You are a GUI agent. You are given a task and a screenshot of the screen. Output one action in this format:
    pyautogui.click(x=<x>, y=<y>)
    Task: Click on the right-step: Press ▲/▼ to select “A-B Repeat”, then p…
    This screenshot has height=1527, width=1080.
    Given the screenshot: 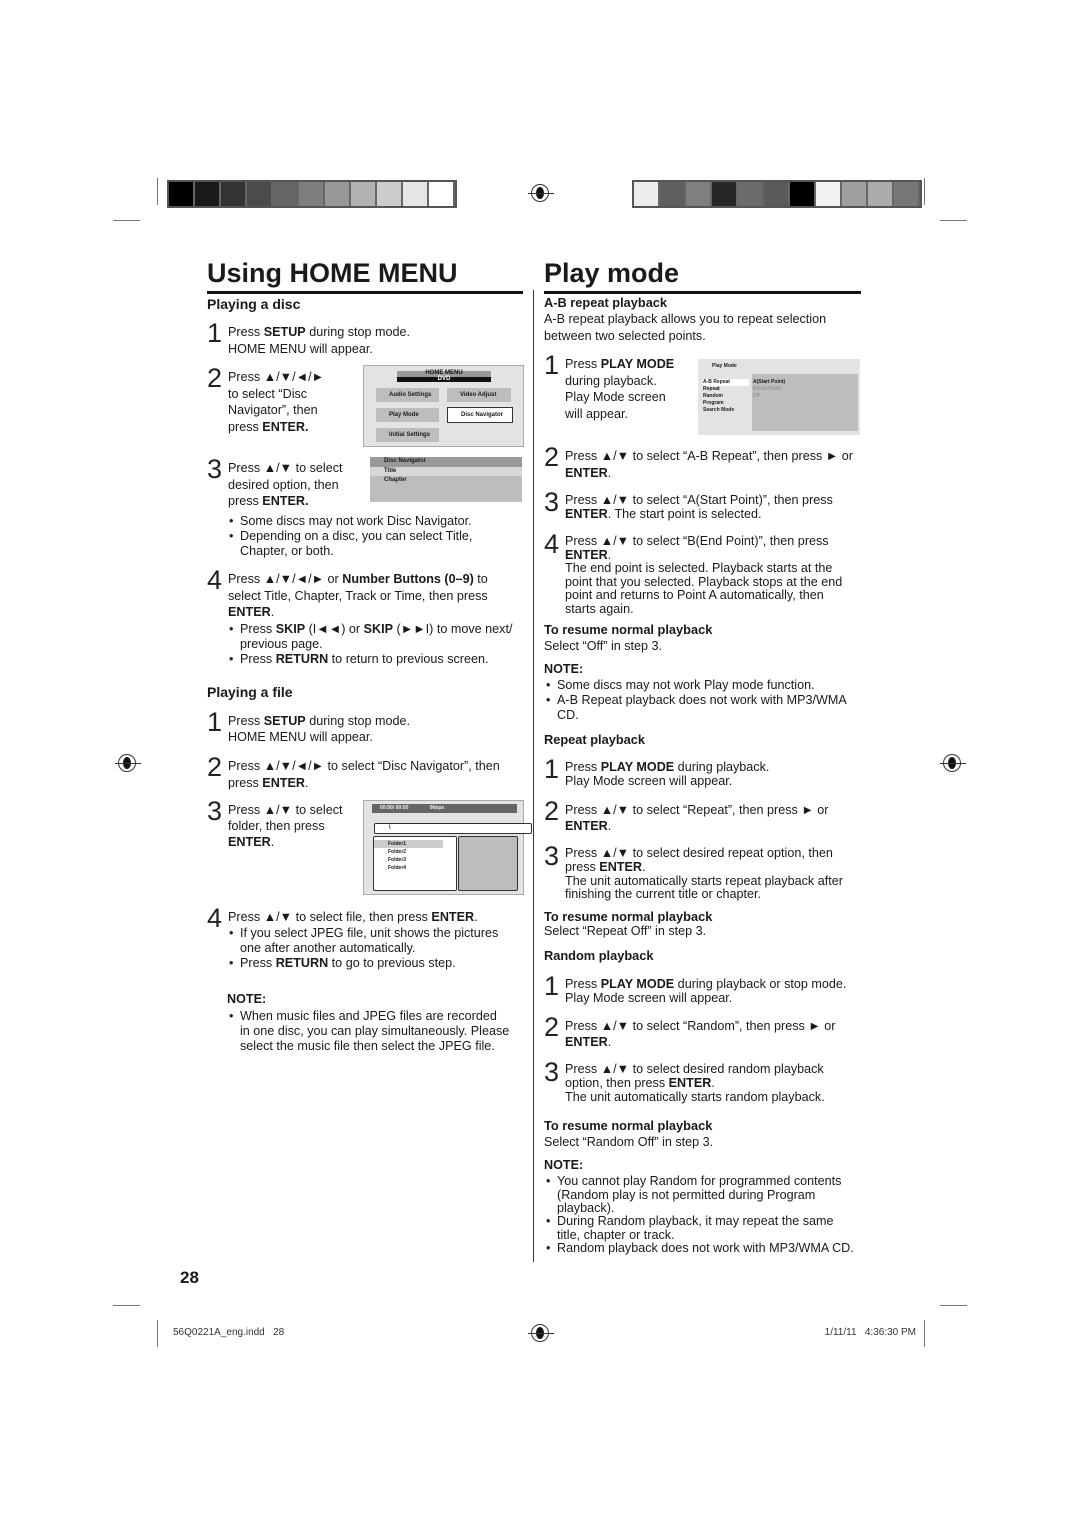 What is the action you would take?
    pyautogui.click(x=709, y=464)
    